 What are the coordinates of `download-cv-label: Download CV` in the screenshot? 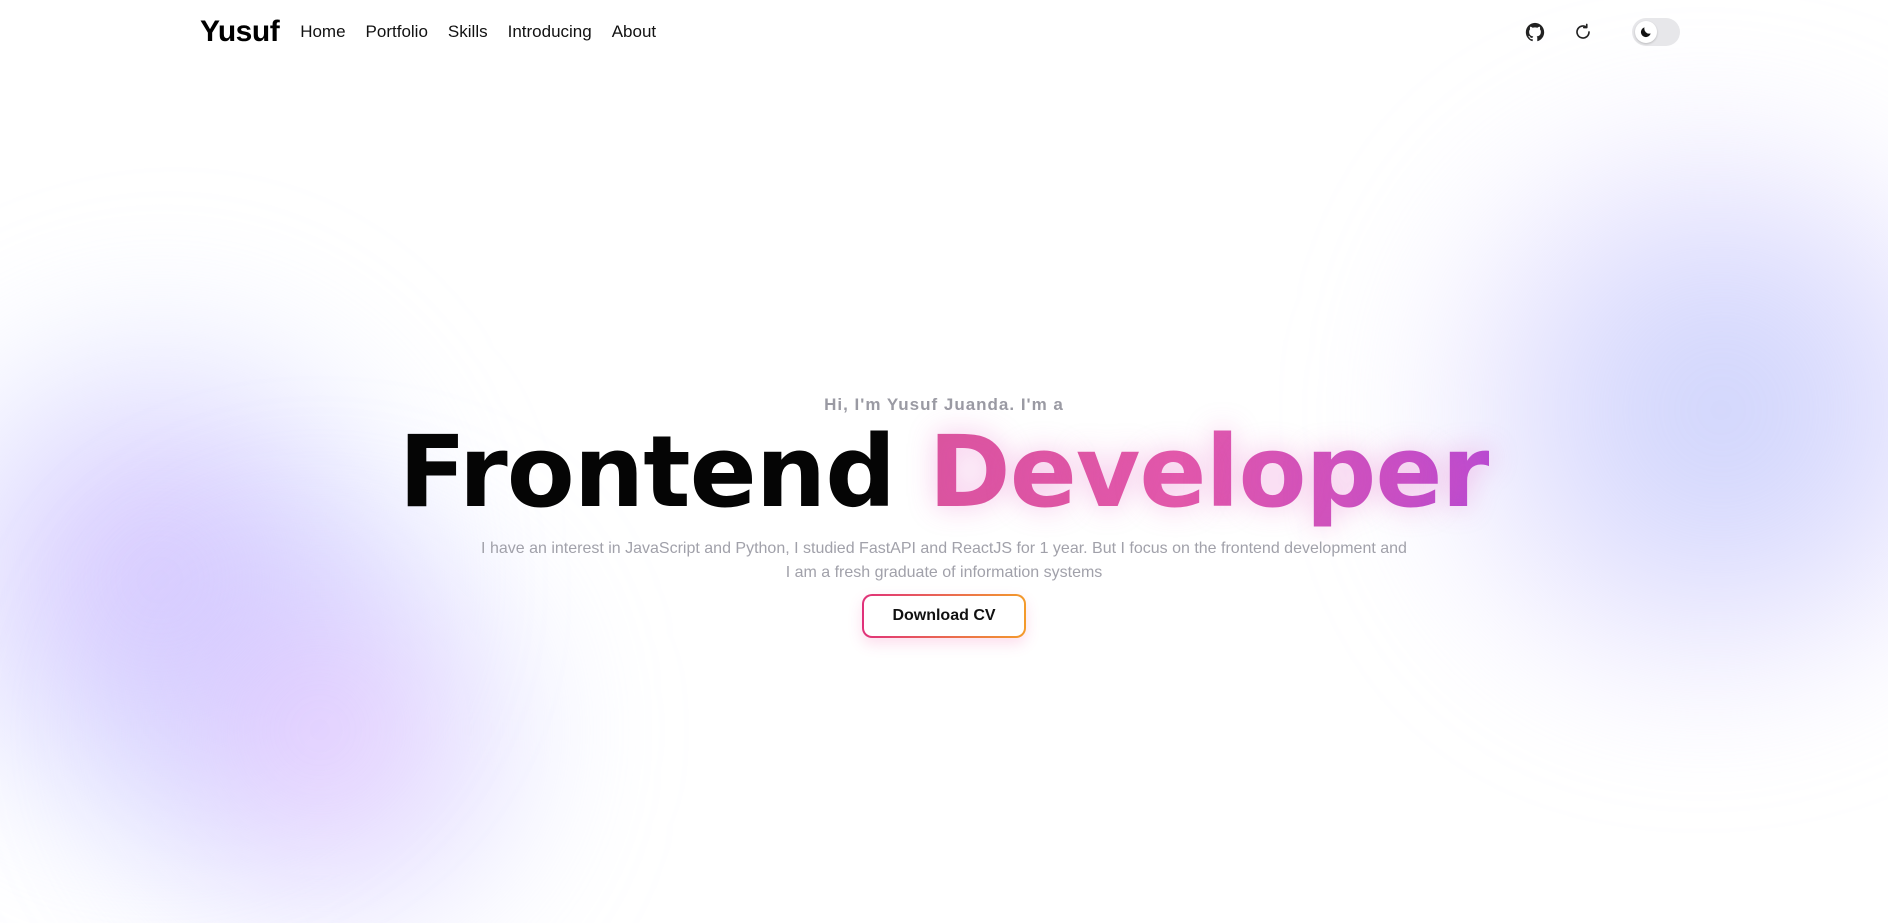 It's located at (944, 616).